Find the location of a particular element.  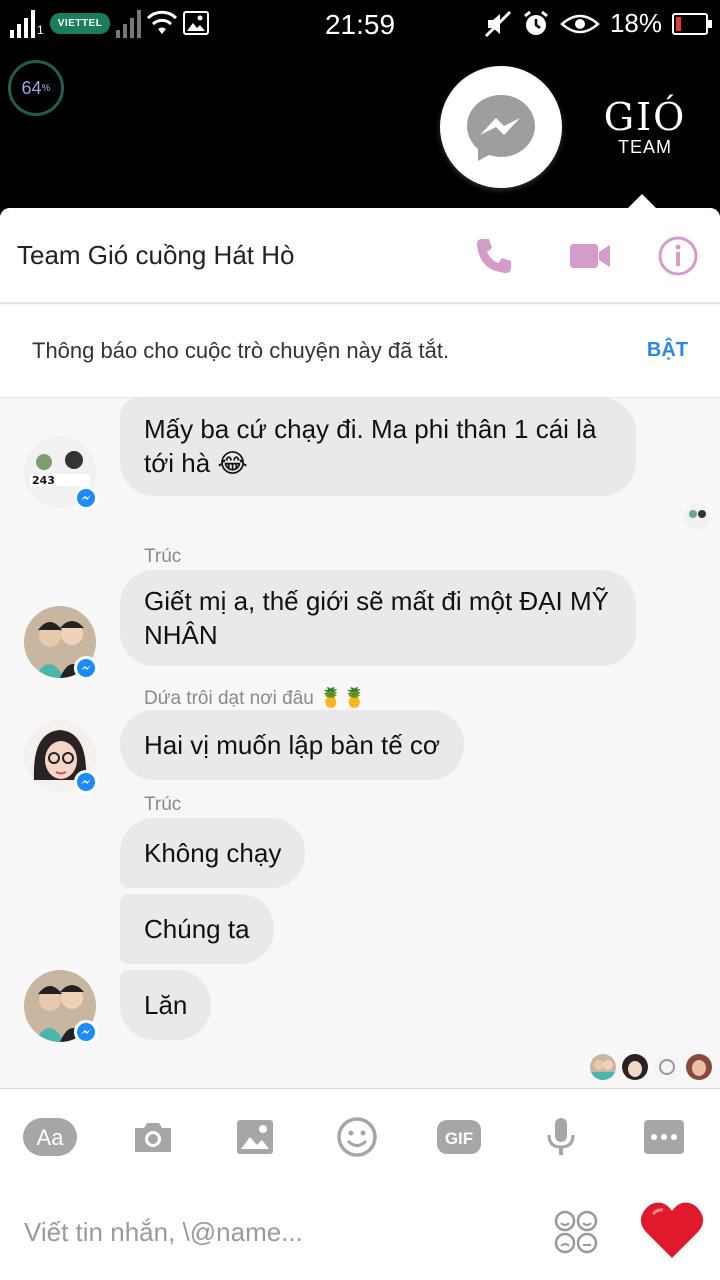

phone-call-button is located at coordinates (494, 256).